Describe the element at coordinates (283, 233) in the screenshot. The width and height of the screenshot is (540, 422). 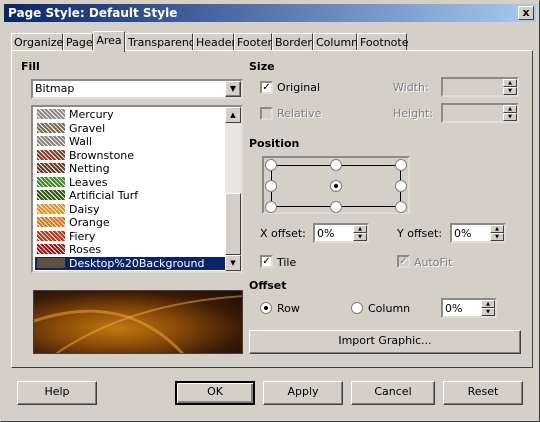
I see `x-offset-label: X offset:` at that location.